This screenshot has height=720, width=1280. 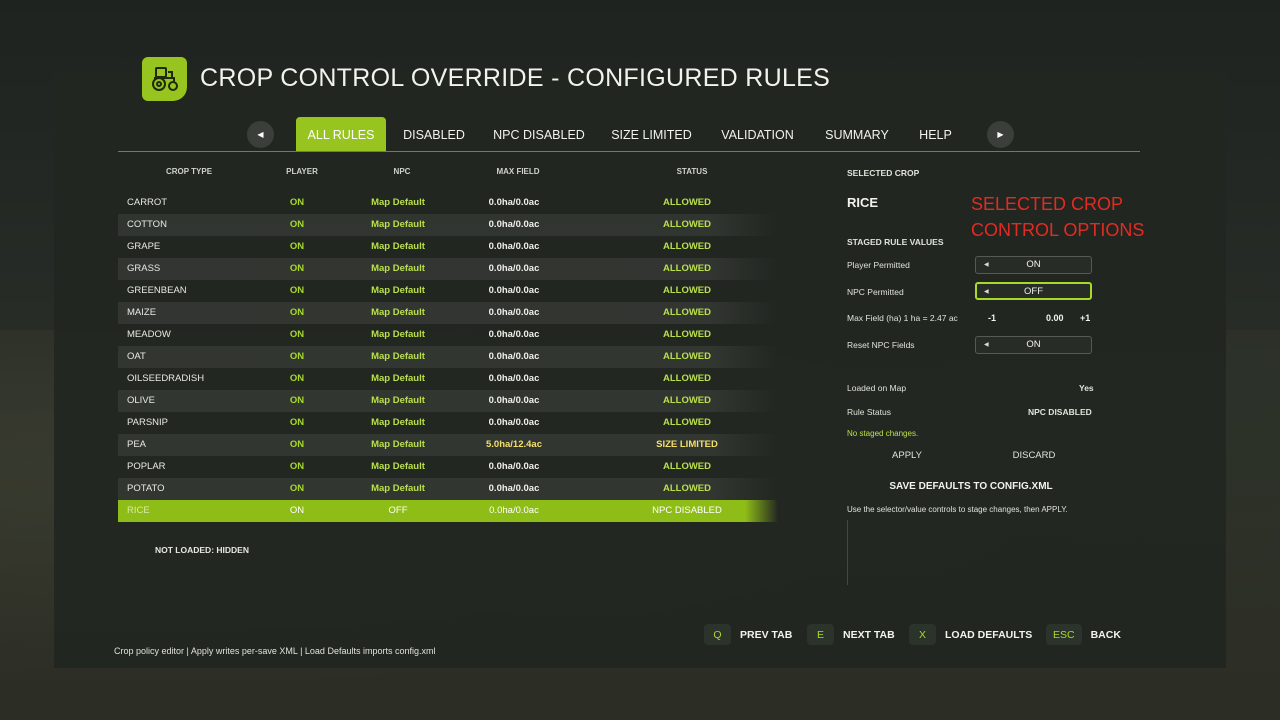 I want to click on chevron-left-icon: ◀, so click(x=260, y=134).